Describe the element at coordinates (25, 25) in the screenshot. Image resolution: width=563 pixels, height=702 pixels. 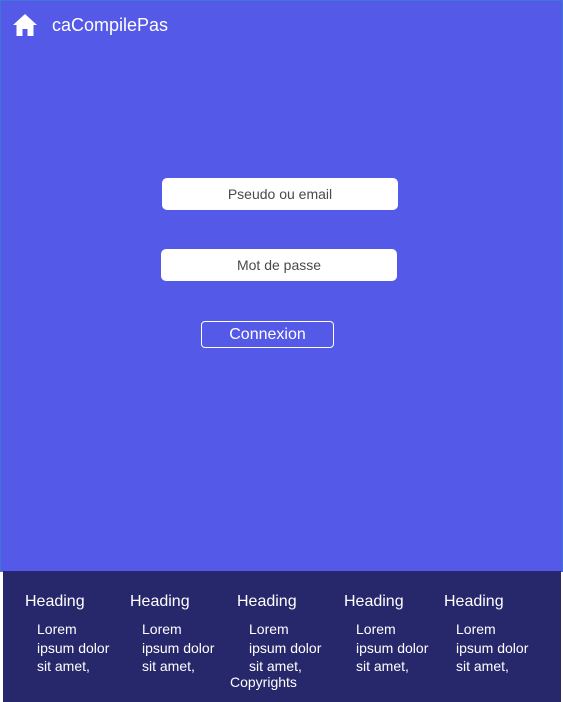
I see `home-icon` at that location.